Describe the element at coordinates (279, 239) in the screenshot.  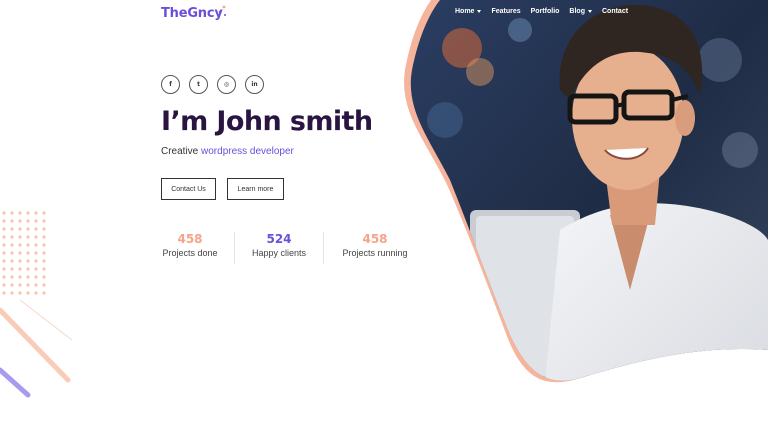
I see `stat-value: 524` at that location.